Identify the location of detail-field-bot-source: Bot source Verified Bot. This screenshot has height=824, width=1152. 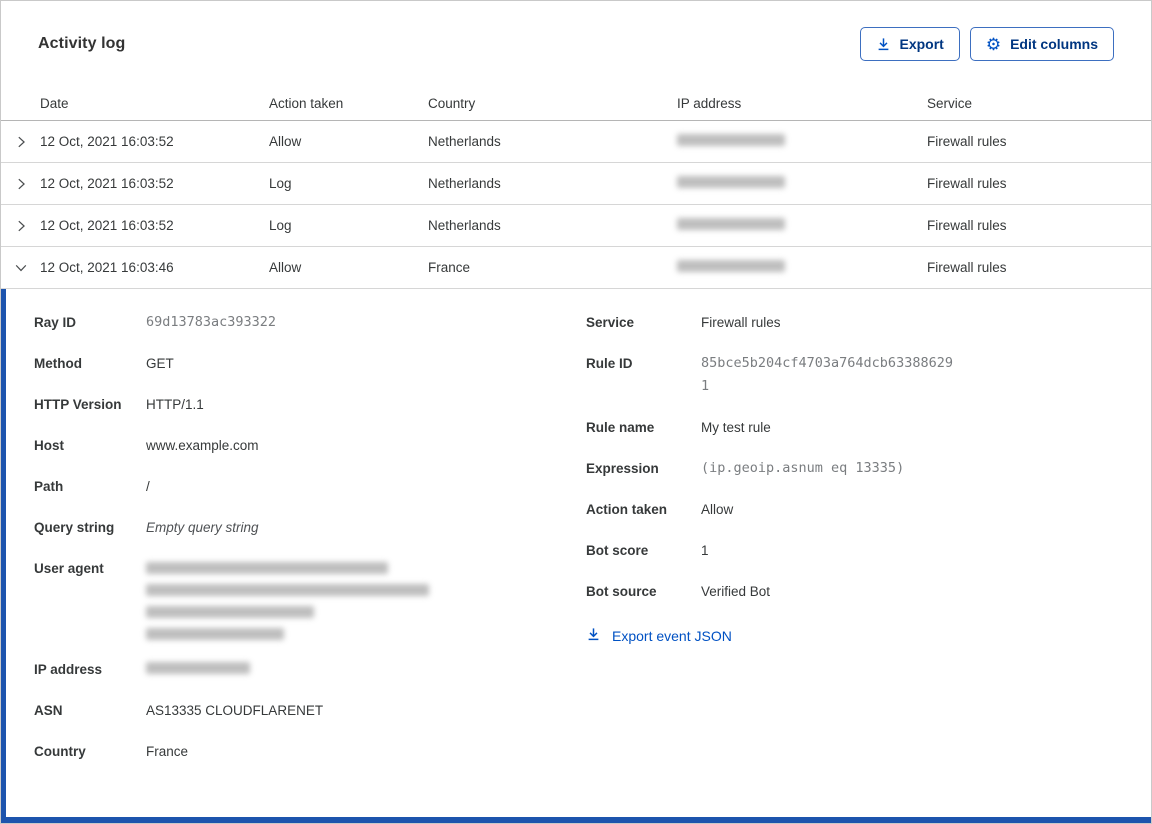
(868, 591).